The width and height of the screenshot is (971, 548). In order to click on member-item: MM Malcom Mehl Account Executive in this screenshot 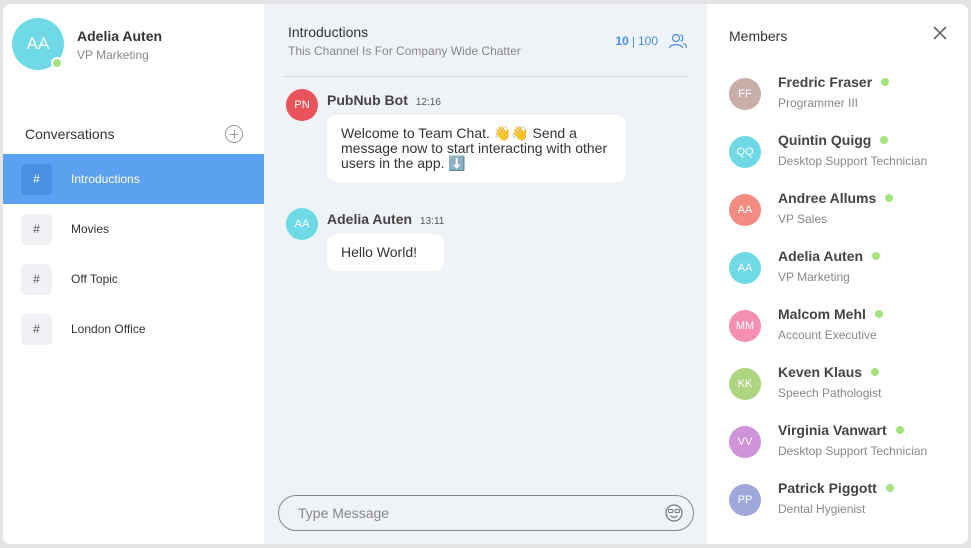, I will do `click(844, 335)`.